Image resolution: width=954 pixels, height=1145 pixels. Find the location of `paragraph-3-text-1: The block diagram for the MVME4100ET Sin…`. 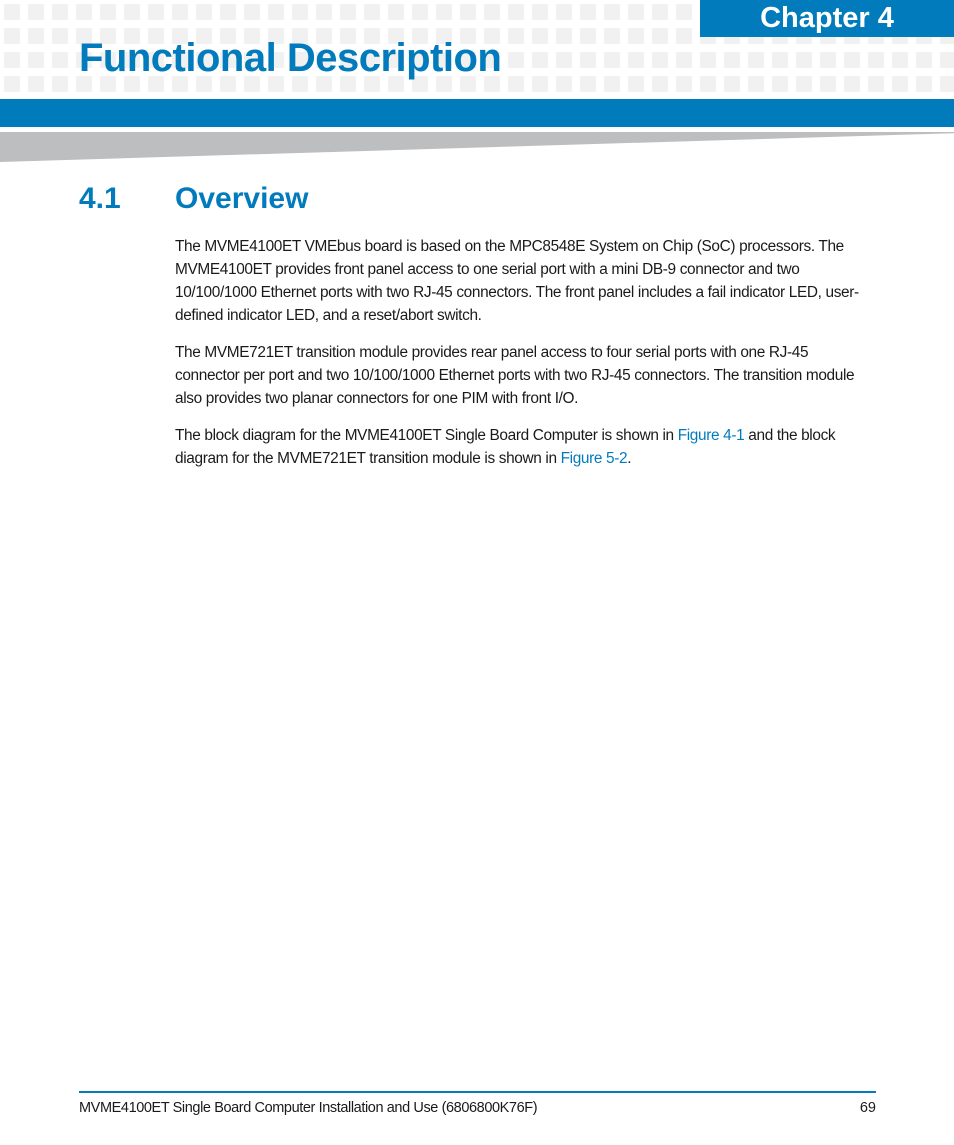

paragraph-3-text-1: The block diagram for the MVME4100ET Sin… is located at coordinates (426, 435).